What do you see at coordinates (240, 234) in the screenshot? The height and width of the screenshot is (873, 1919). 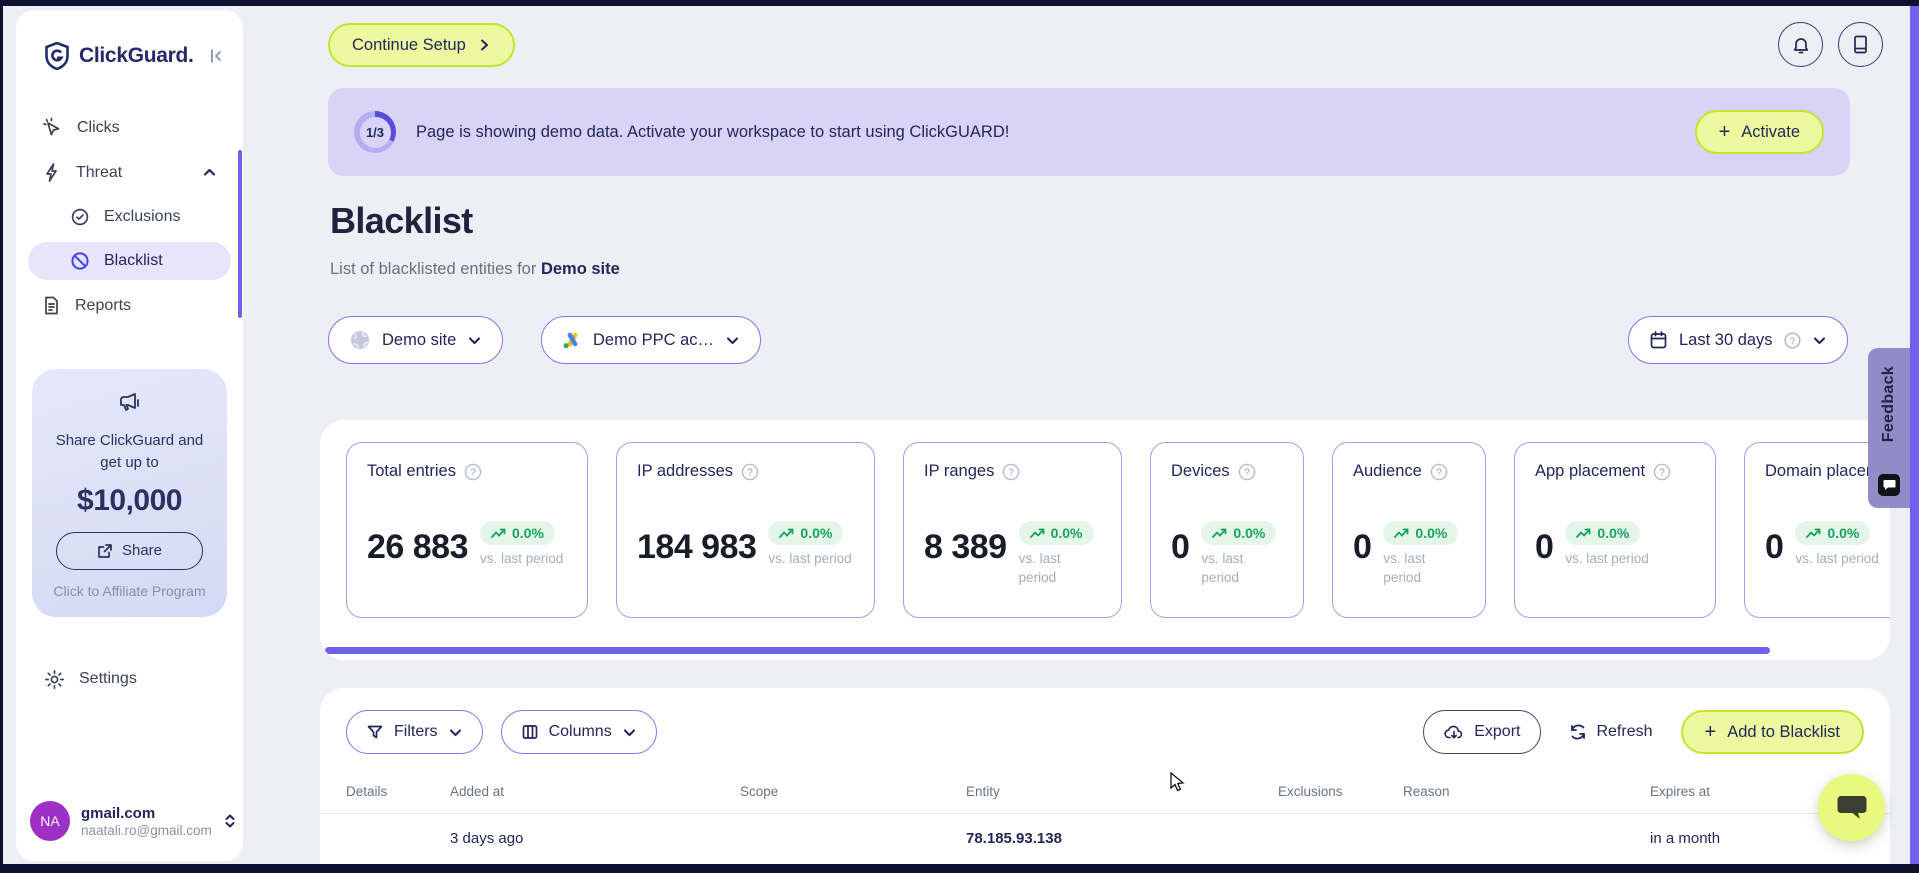 I see `sidebar-scrollbar-thumb` at bounding box center [240, 234].